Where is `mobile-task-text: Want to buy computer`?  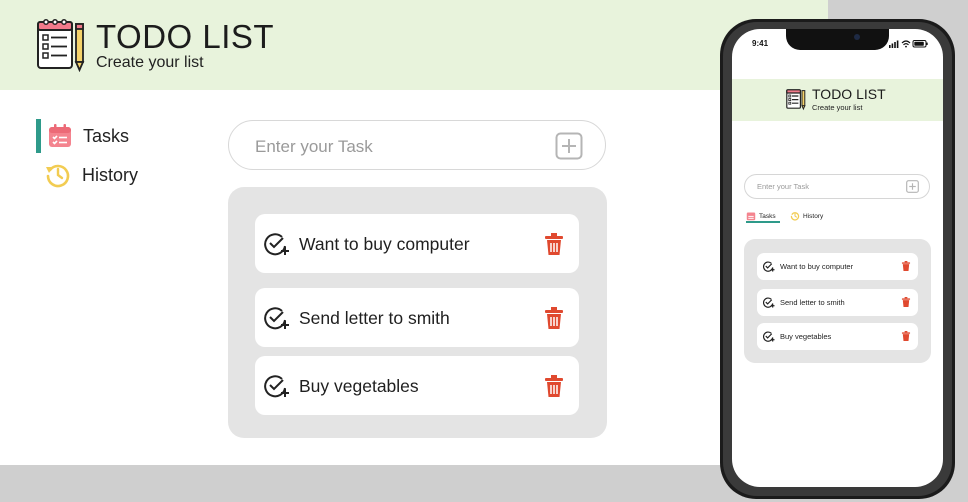 mobile-task-text: Want to buy computer is located at coordinates (817, 266).